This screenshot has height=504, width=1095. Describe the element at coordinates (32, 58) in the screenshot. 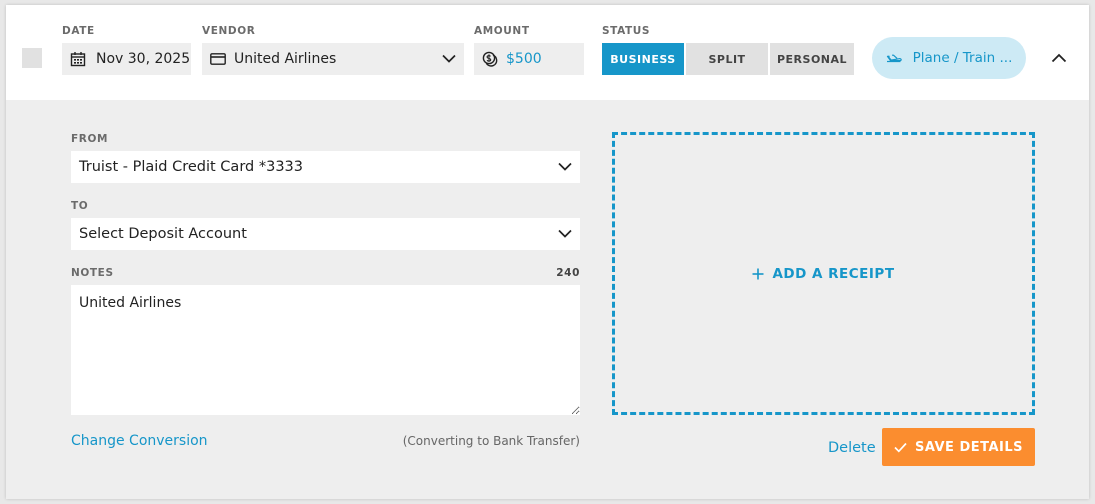

I see `select-checkbox` at that location.